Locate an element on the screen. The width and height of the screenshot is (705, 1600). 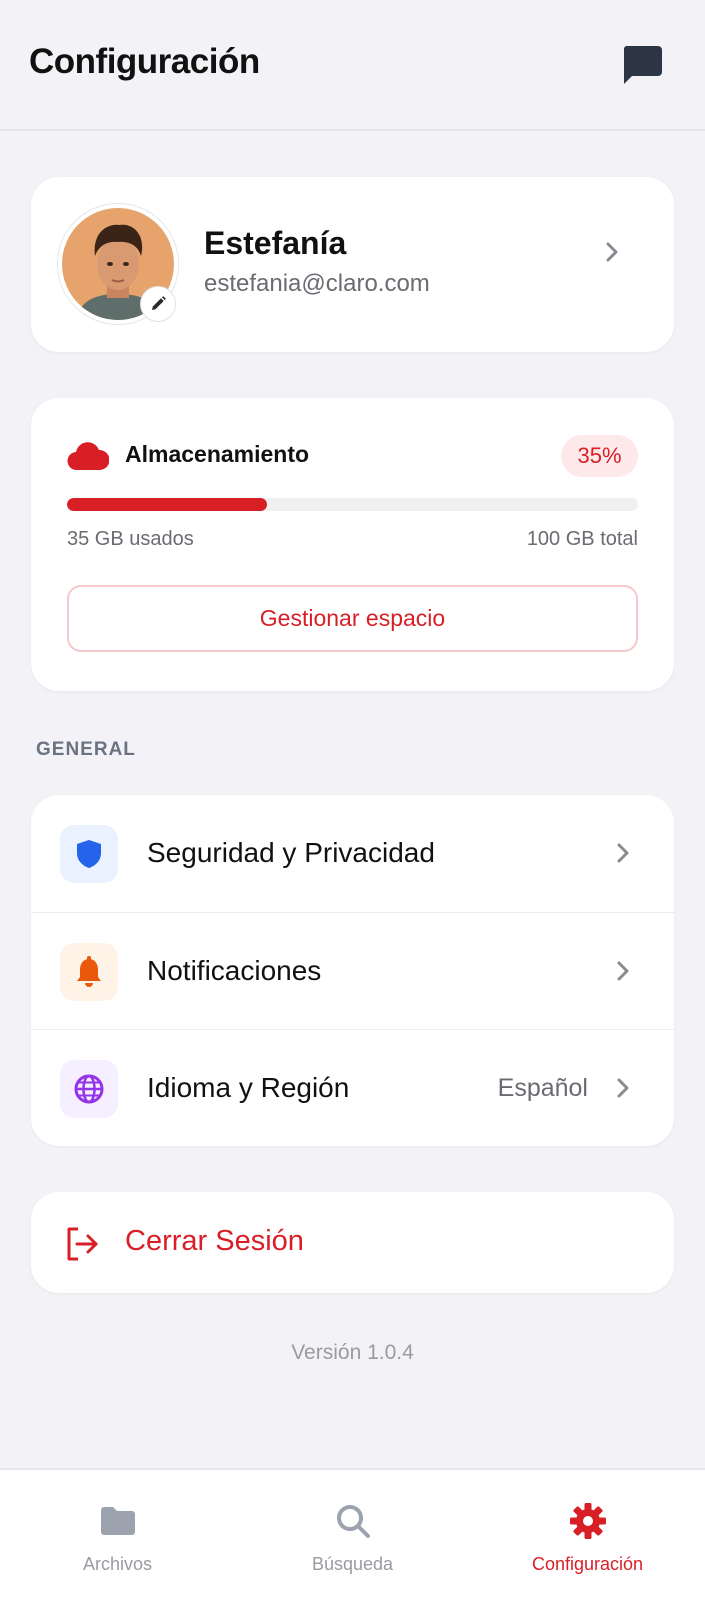
avatar-container is located at coordinates (118, 264).